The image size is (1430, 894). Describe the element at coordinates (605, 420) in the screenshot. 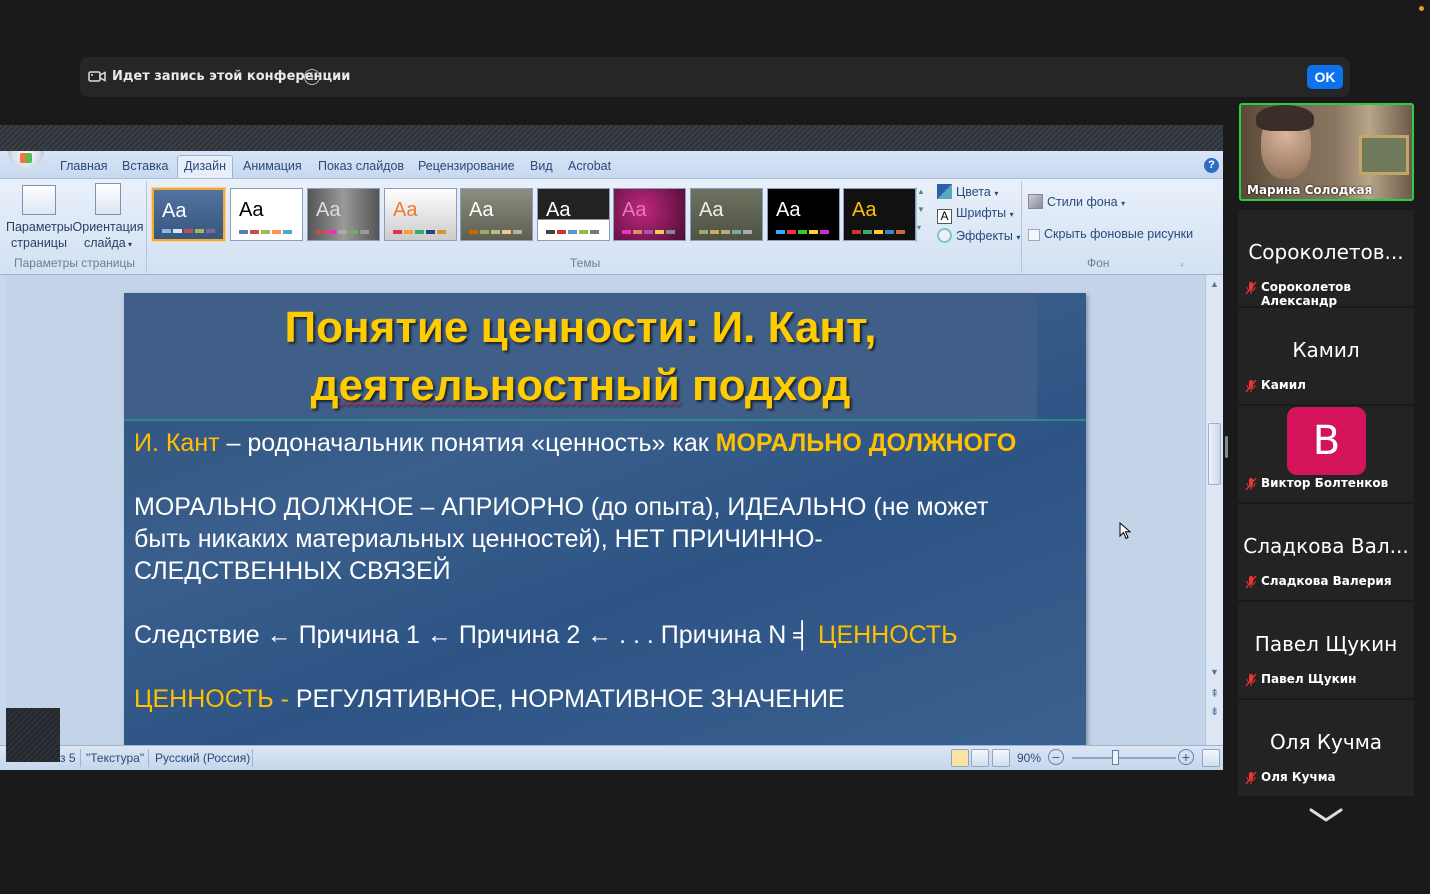

I see `slide-title-divider` at that location.